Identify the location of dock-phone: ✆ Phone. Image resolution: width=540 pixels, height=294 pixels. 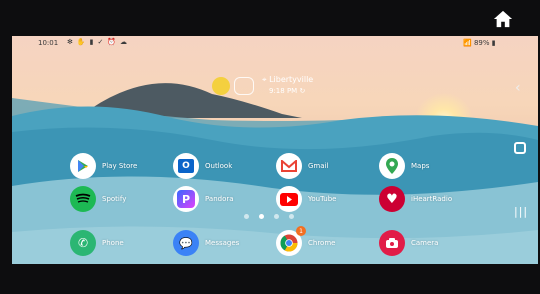
(97, 243).